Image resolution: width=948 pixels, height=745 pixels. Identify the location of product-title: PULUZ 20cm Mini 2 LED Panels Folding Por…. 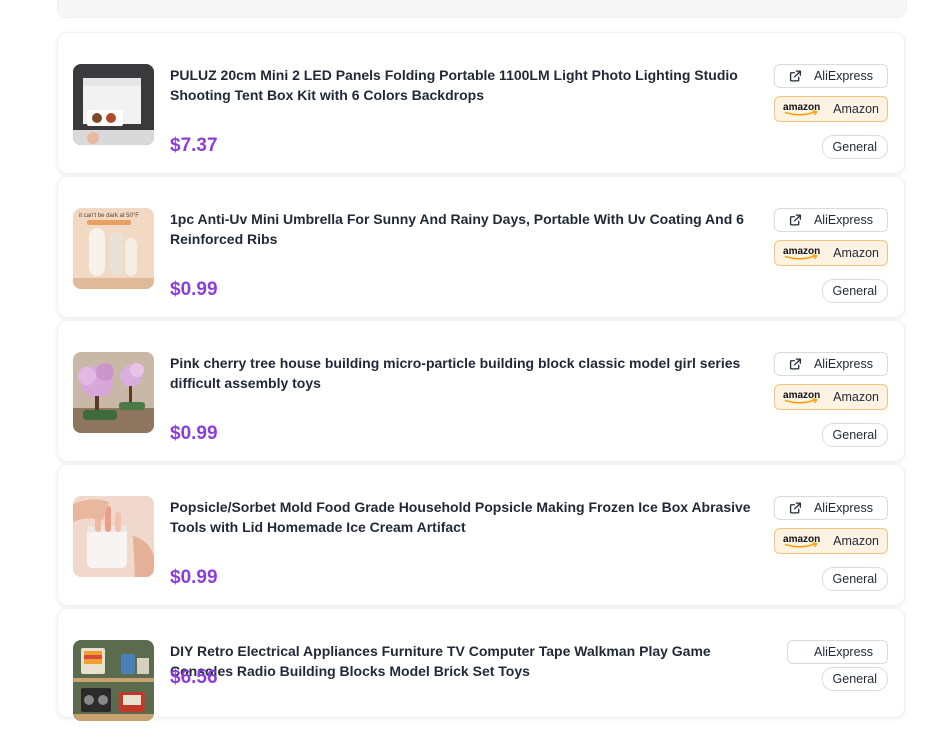
(470, 85).